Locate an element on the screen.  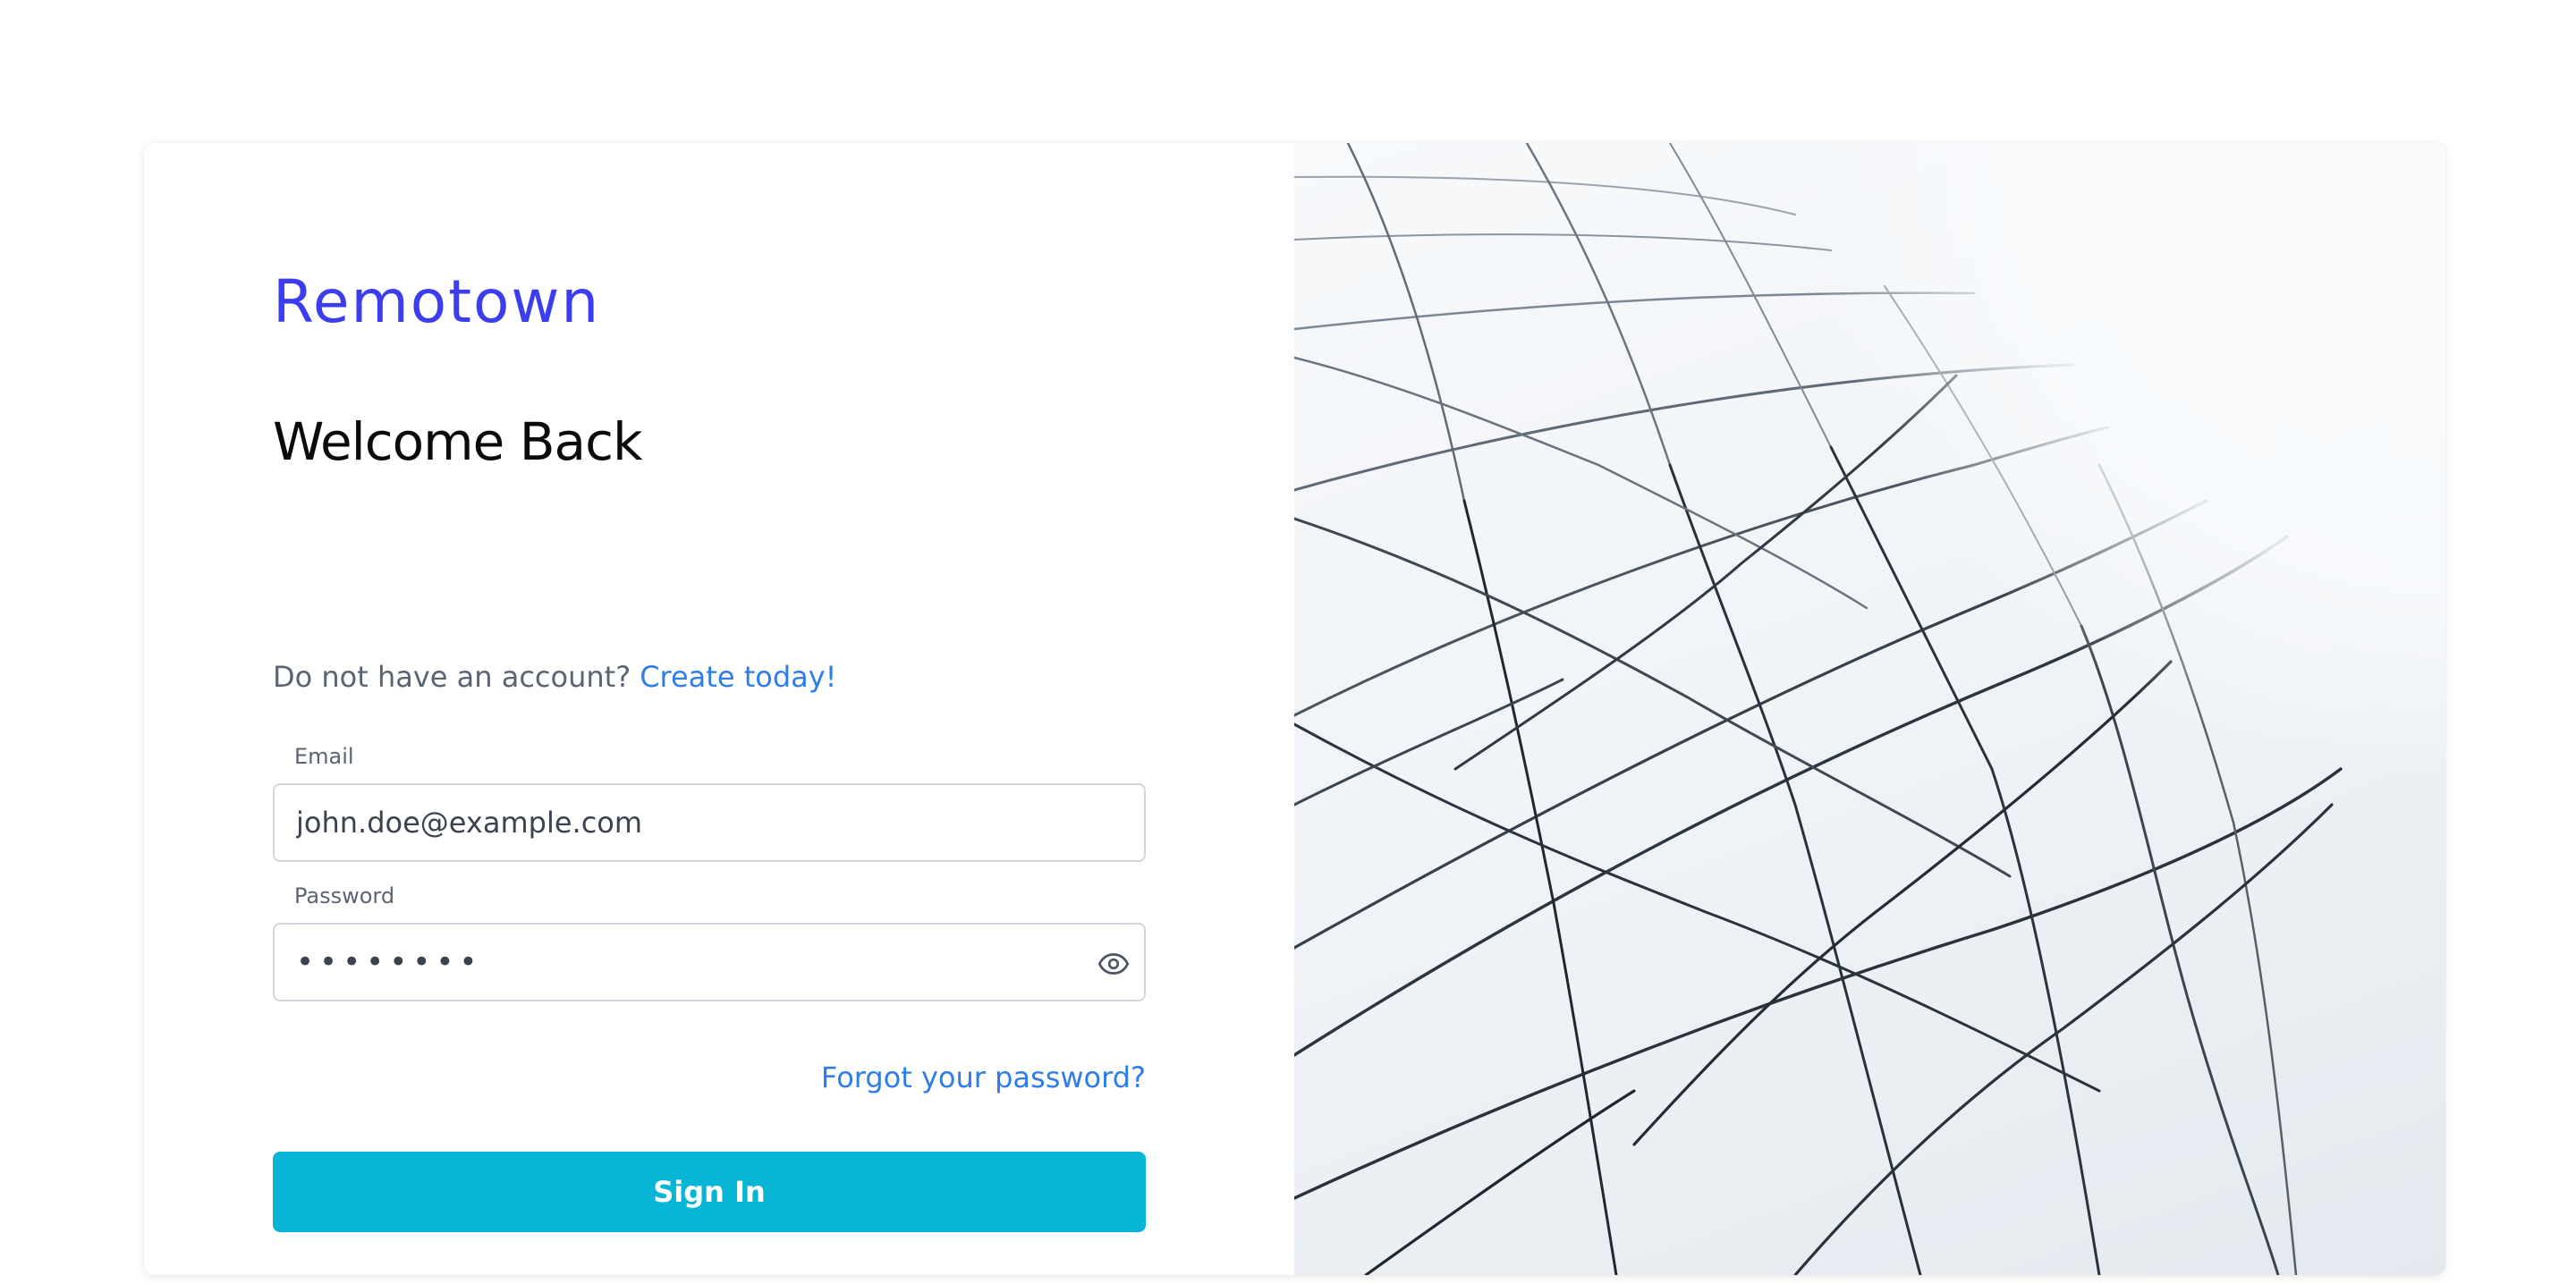
email-label: Email is located at coordinates (324, 757).